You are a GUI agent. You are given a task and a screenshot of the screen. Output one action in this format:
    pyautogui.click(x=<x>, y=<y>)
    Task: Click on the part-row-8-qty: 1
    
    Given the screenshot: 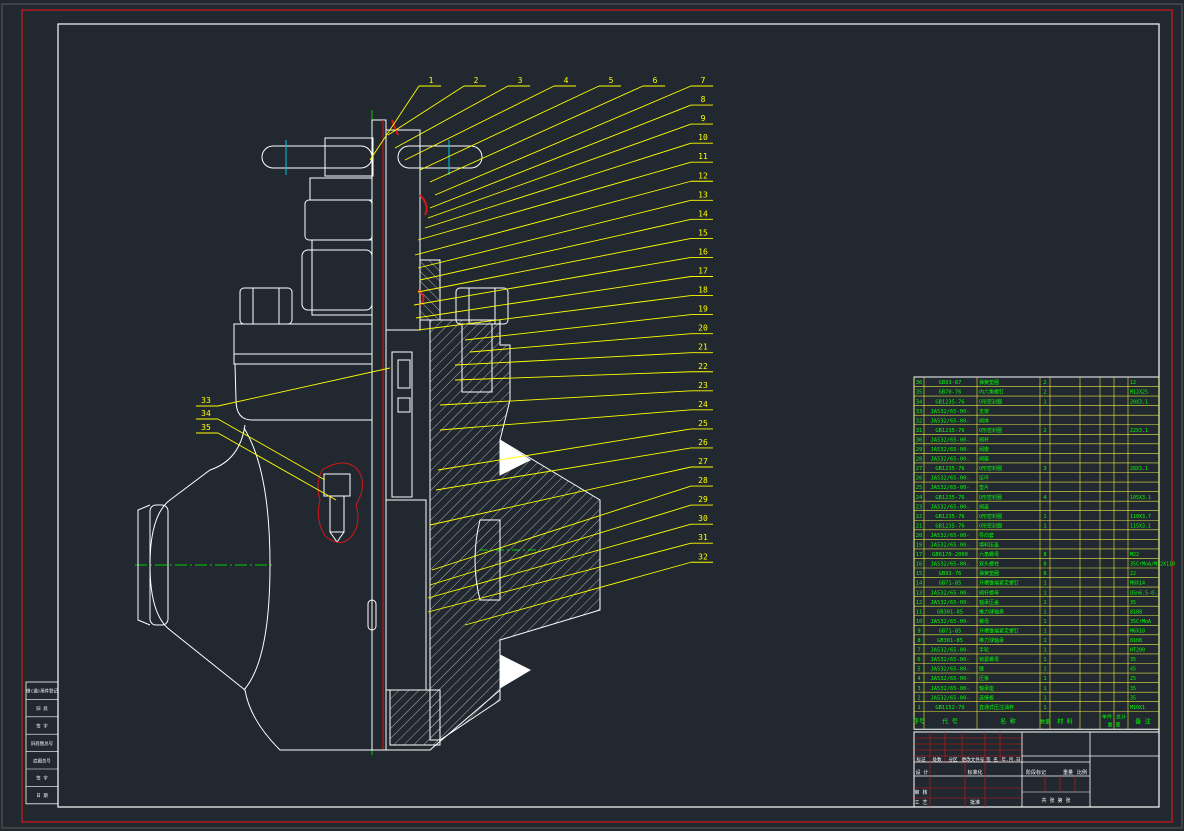 What is the action you would take?
    pyautogui.click(x=1044, y=641)
    